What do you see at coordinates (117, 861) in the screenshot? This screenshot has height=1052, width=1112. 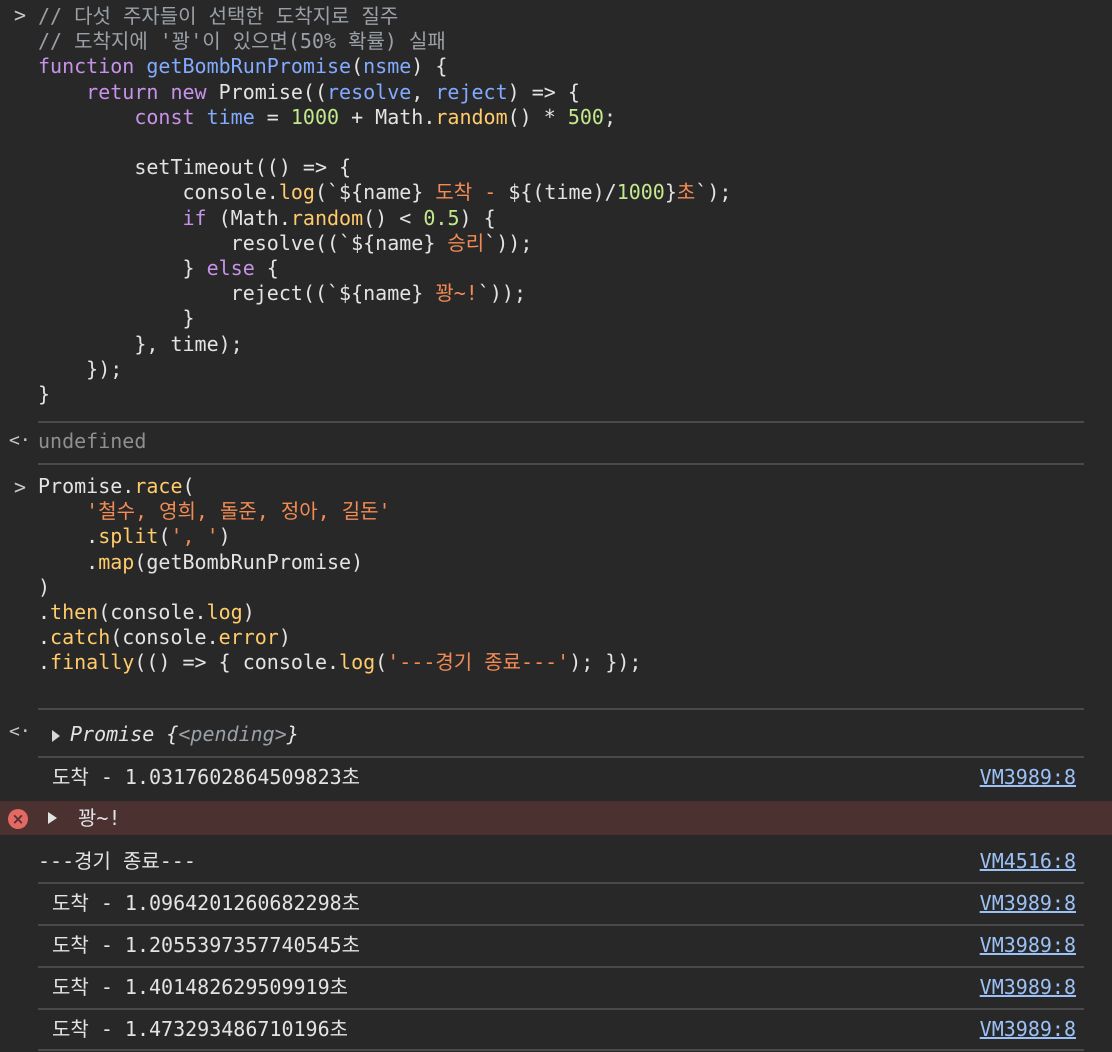 I see `log-message: ---경기 종료---` at bounding box center [117, 861].